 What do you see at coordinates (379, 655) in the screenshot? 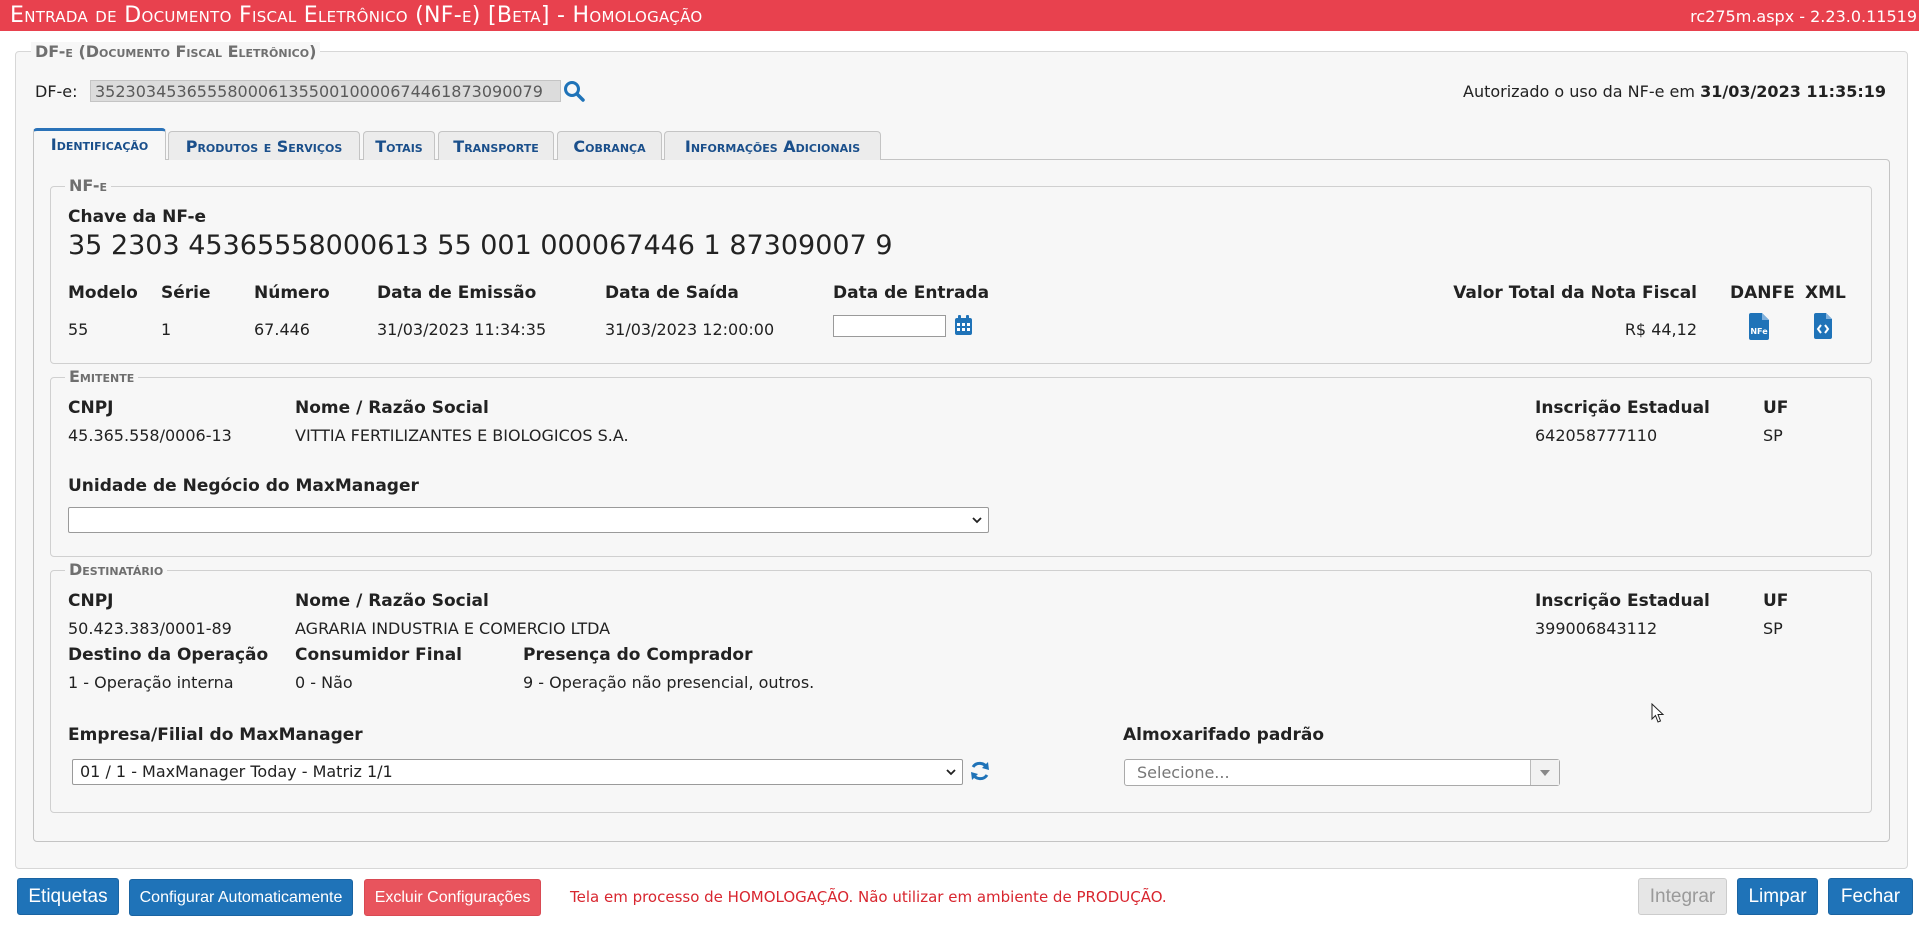
I see `consumidor-final-label: Consumidor Final` at bounding box center [379, 655].